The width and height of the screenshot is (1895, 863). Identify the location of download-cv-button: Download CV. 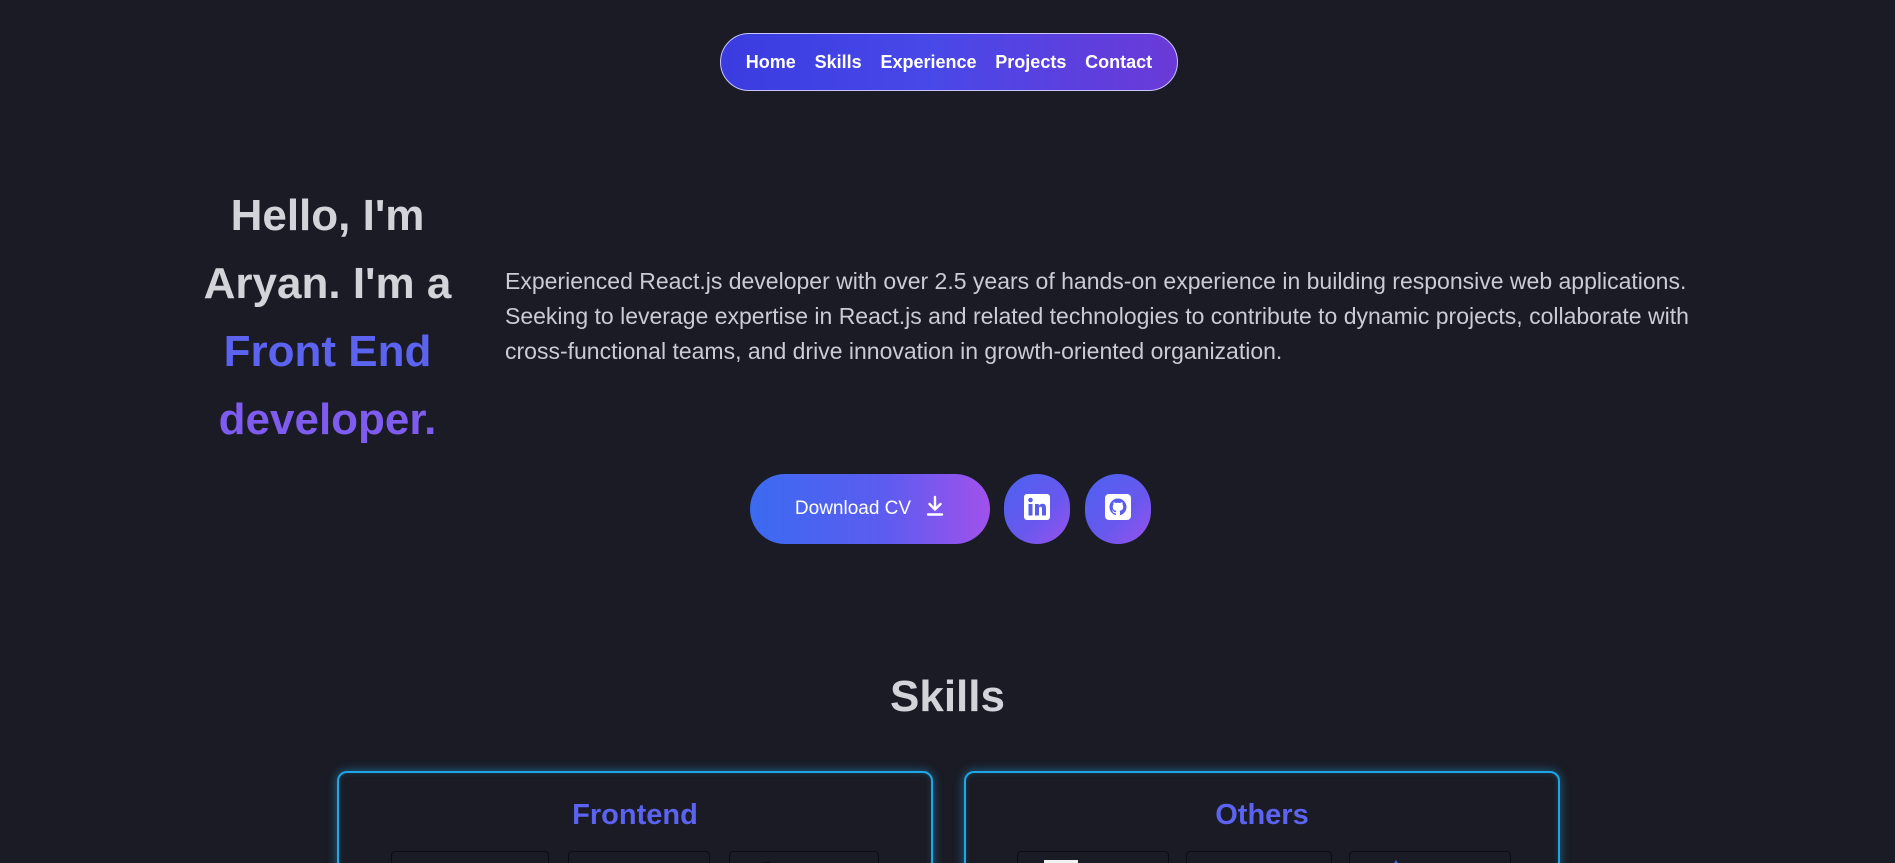
(870, 509).